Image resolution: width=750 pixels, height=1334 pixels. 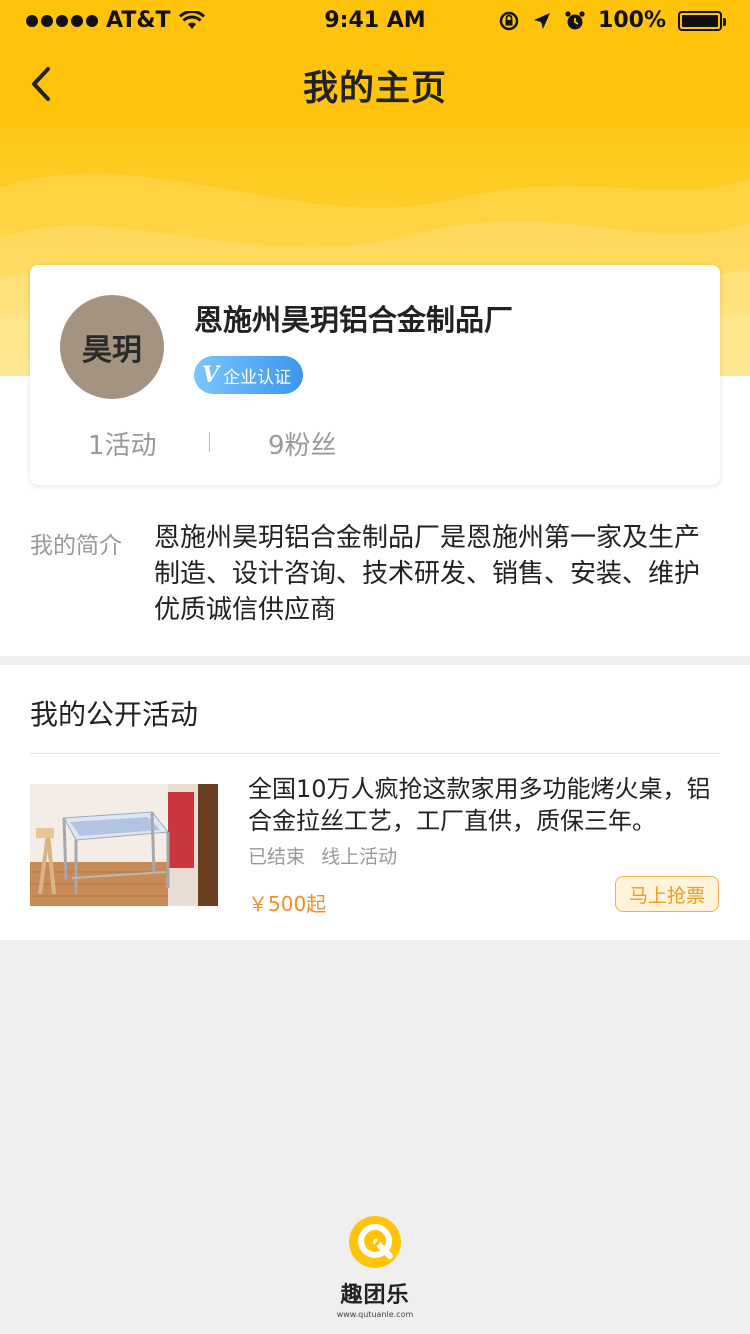 I want to click on verified-badge: V 企业认证, so click(x=249, y=375).